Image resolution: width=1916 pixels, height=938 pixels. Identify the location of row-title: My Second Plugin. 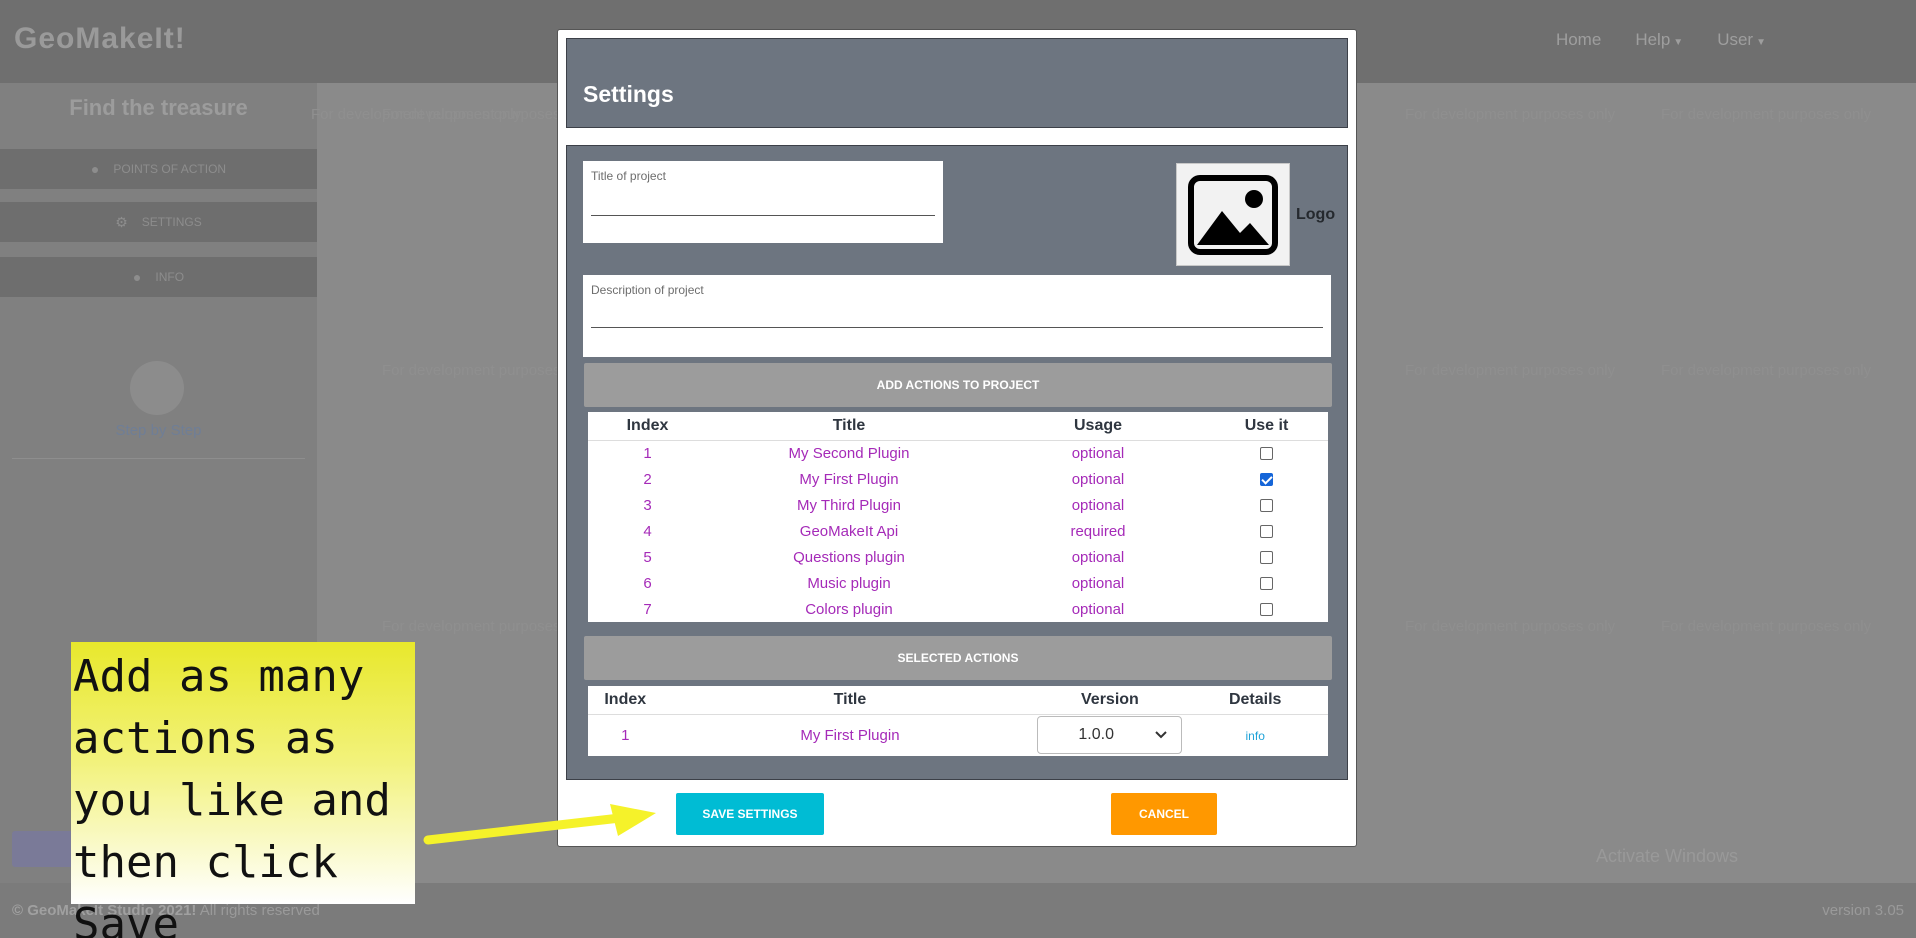
(849, 453).